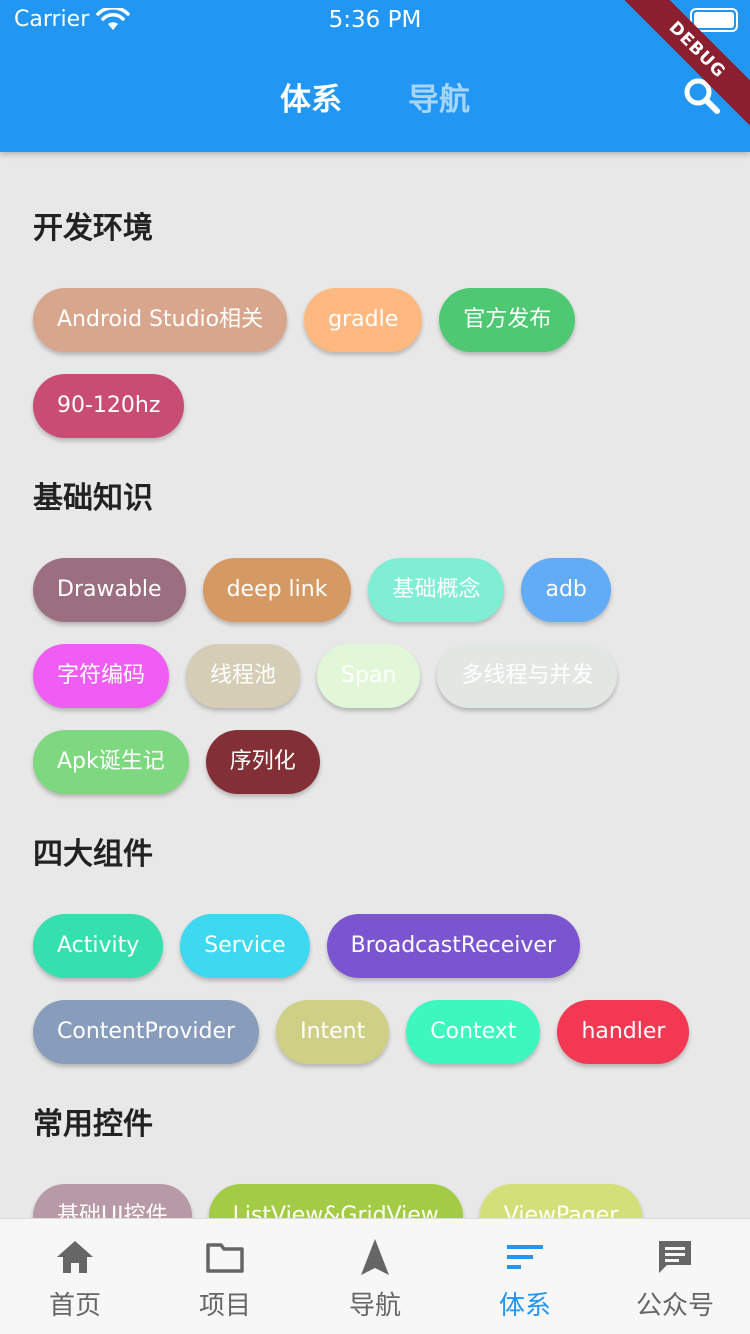 This screenshot has width=750, height=1334. What do you see at coordinates (375, 1159) in the screenshot?
I see `section-common-widgets: 常用控件 基础UI控件 ListView&GridView ViewPager` at bounding box center [375, 1159].